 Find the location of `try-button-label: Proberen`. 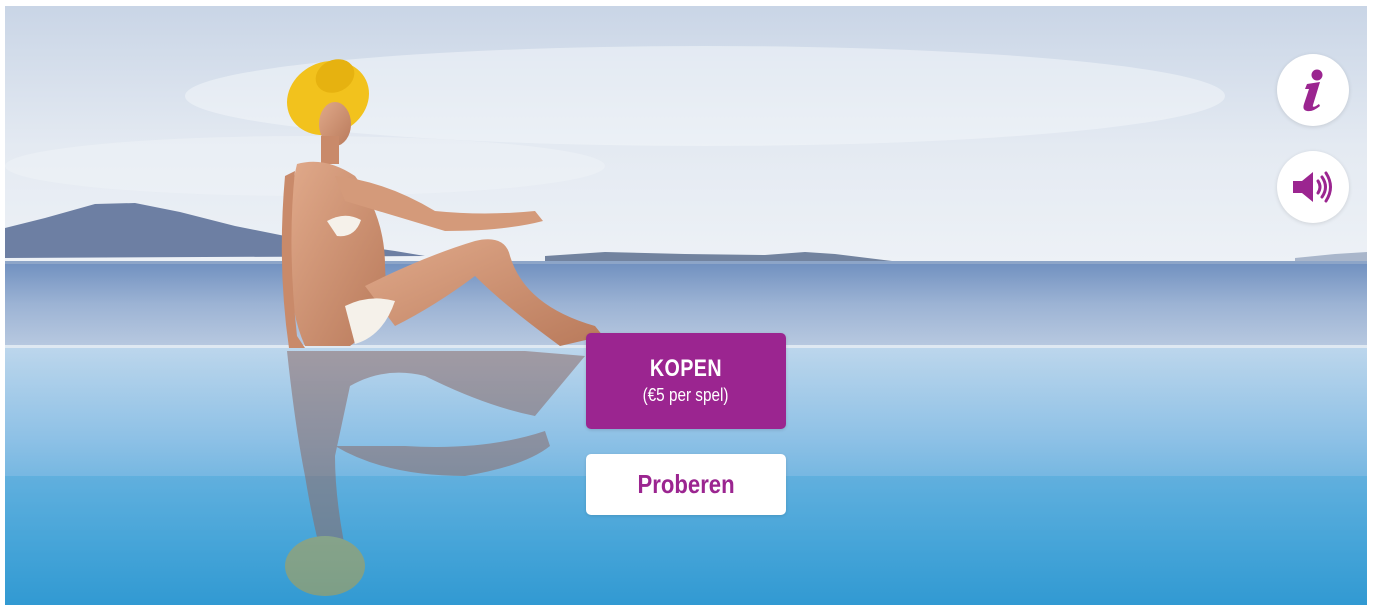

try-button-label: Proberen is located at coordinates (686, 484).